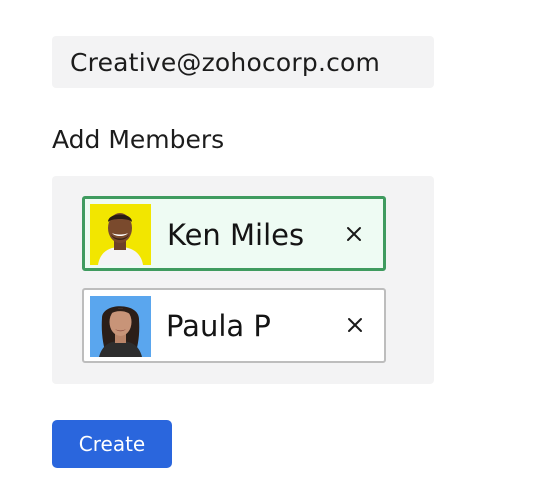 The height and width of the screenshot is (500, 560). Describe the element at coordinates (218, 326) in the screenshot. I see `member-name: Paula P` at that location.